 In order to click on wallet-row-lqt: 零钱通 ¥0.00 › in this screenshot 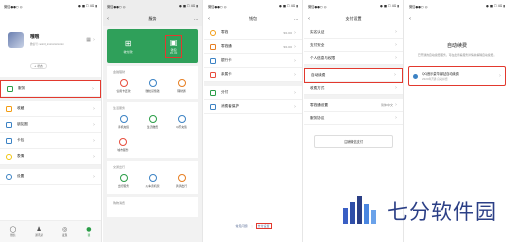, I will do `click(253, 47)`.